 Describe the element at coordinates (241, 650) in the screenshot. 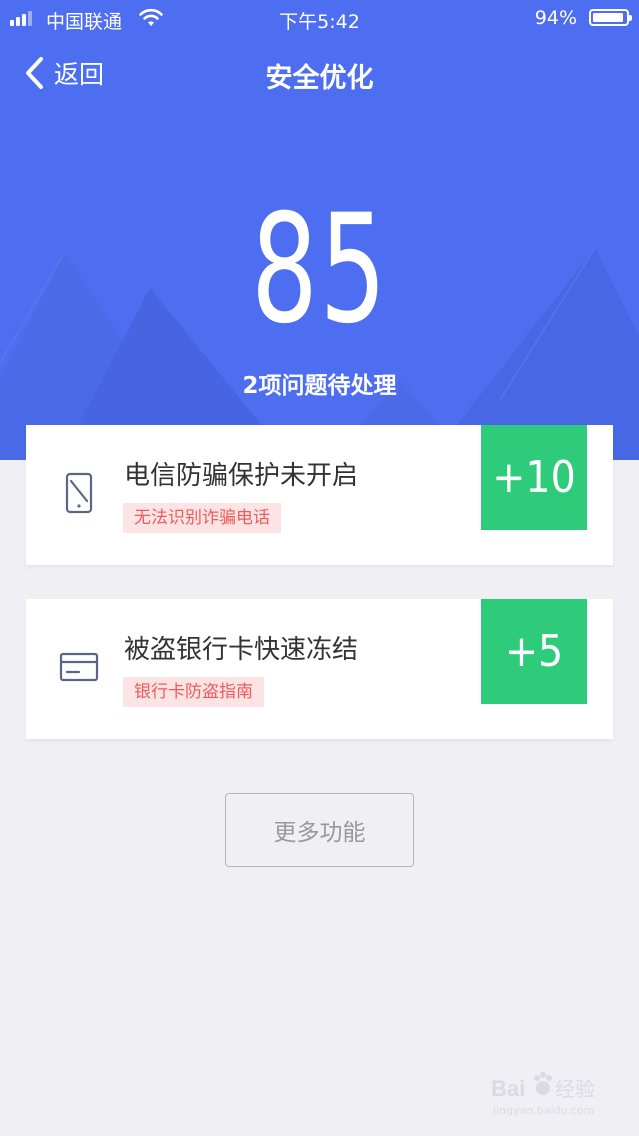

I see `issue-title: 被盗银行卡快速冻结` at that location.